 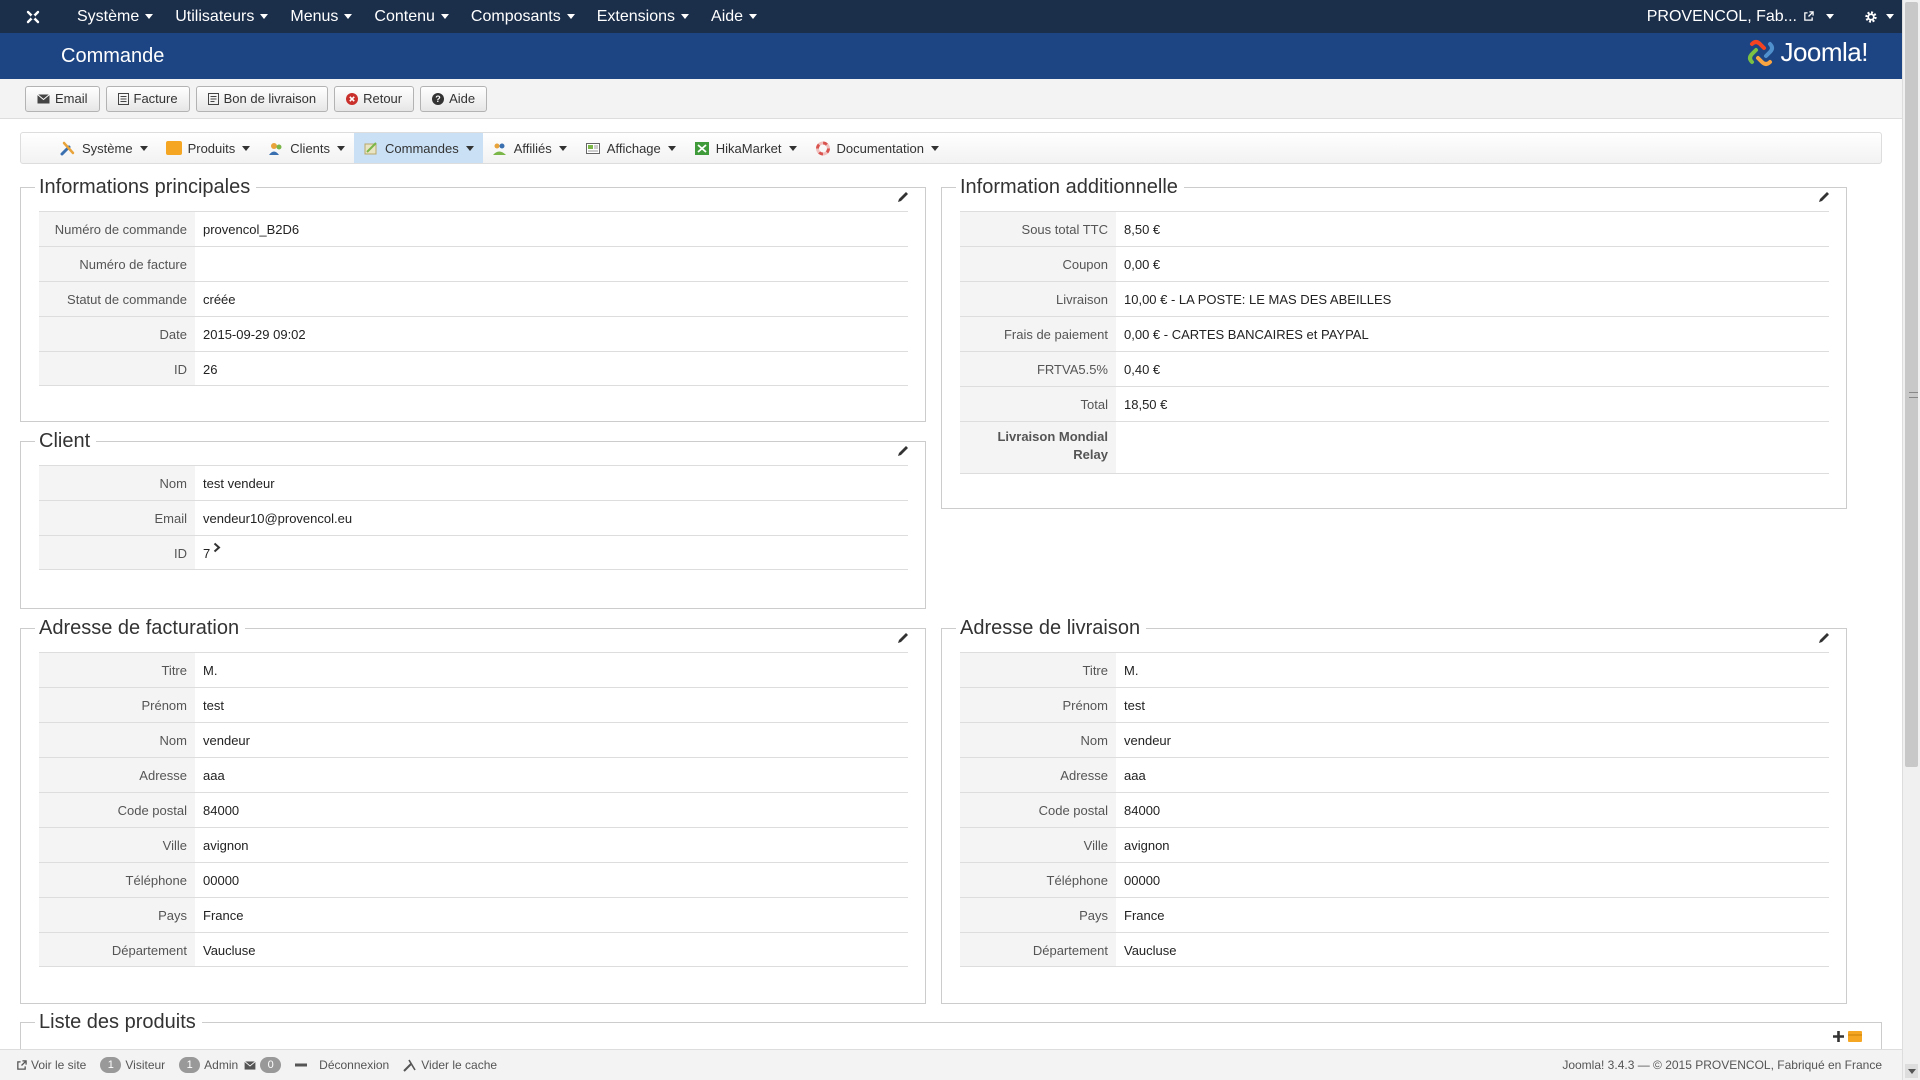 I want to click on field-value: France, so click(x=223, y=915).